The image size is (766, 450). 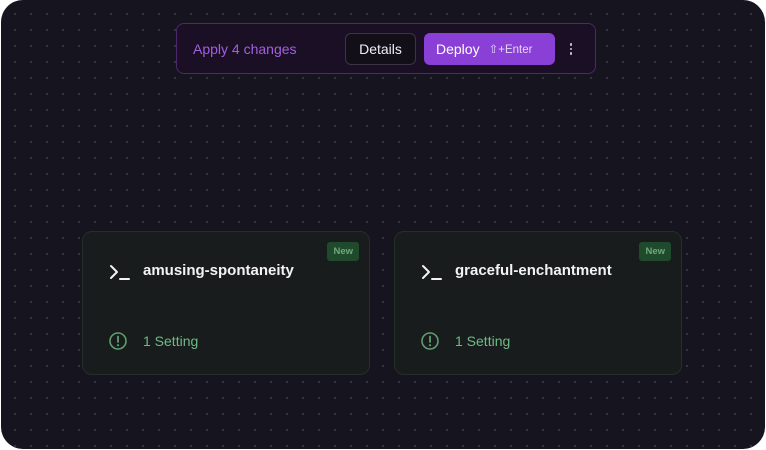 I want to click on deploy-shortcut-hint: ⇧+Enter, so click(x=510, y=50).